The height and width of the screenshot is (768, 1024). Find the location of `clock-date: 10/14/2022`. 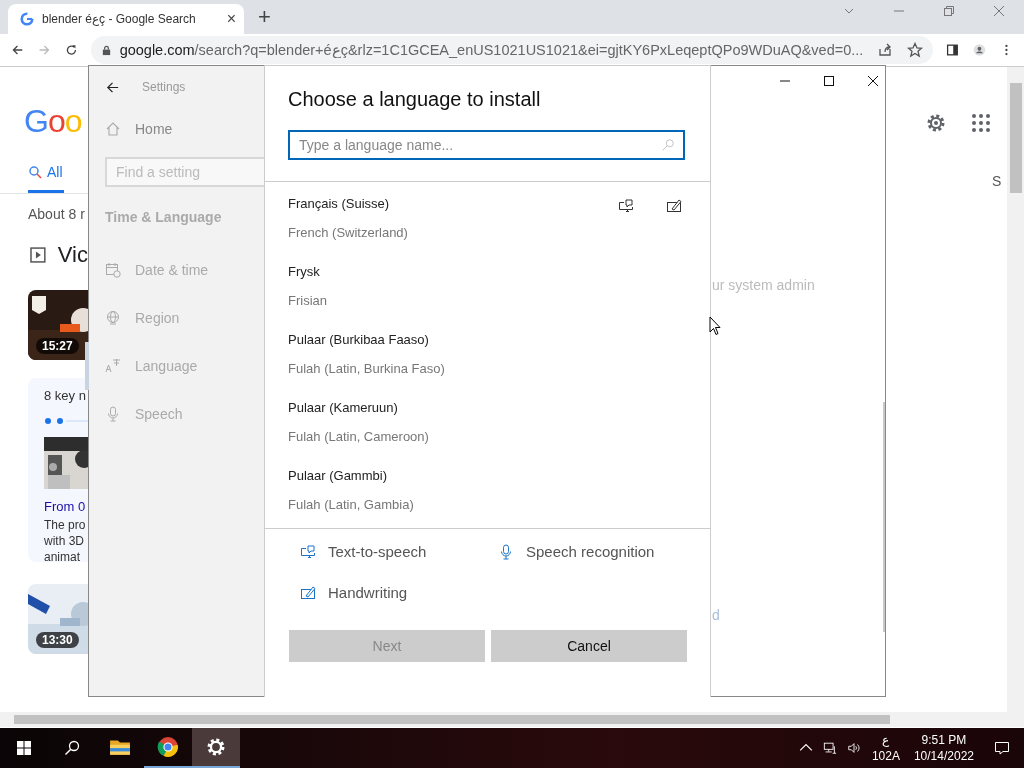

clock-date: 10/14/2022 is located at coordinates (943, 756).